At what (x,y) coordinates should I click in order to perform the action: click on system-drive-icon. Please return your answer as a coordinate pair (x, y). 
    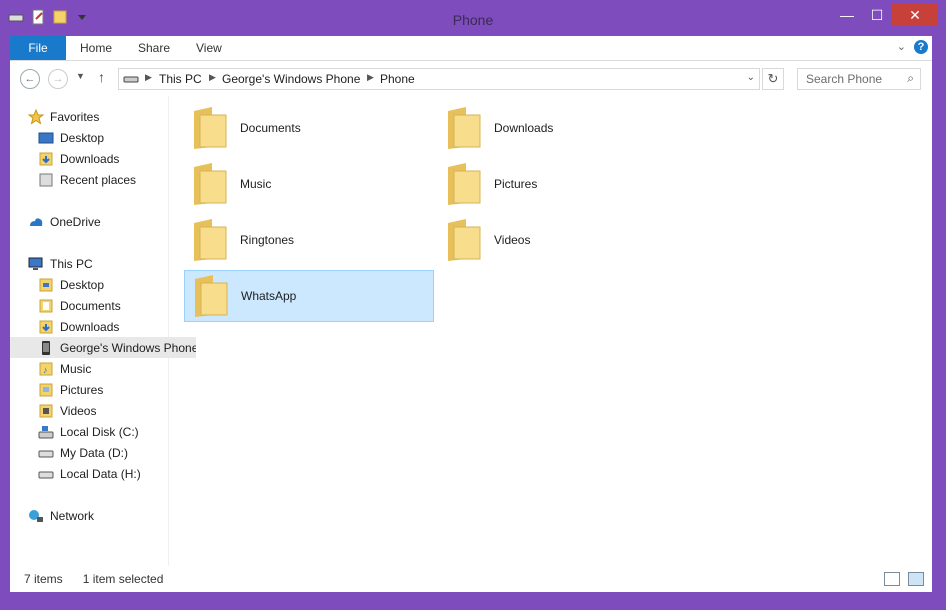
    Looking at the image, I should click on (46, 431).